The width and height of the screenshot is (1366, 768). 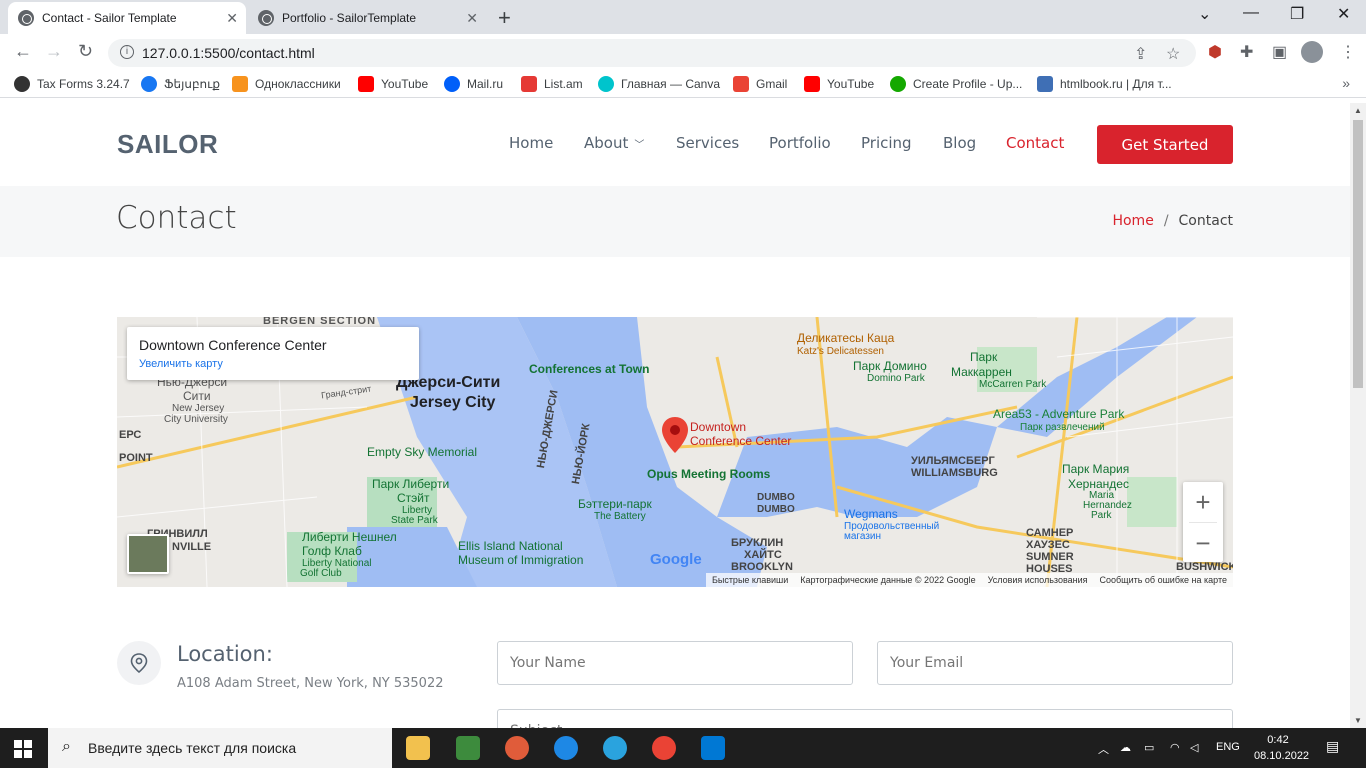 What do you see at coordinates (659, 84) in the screenshot?
I see `bookmark-canva: Главная — Canva` at bounding box center [659, 84].